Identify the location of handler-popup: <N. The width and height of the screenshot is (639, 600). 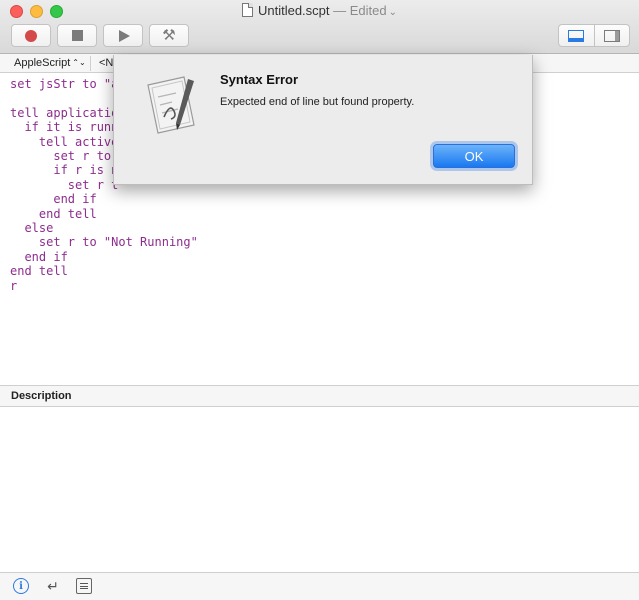
(106, 63).